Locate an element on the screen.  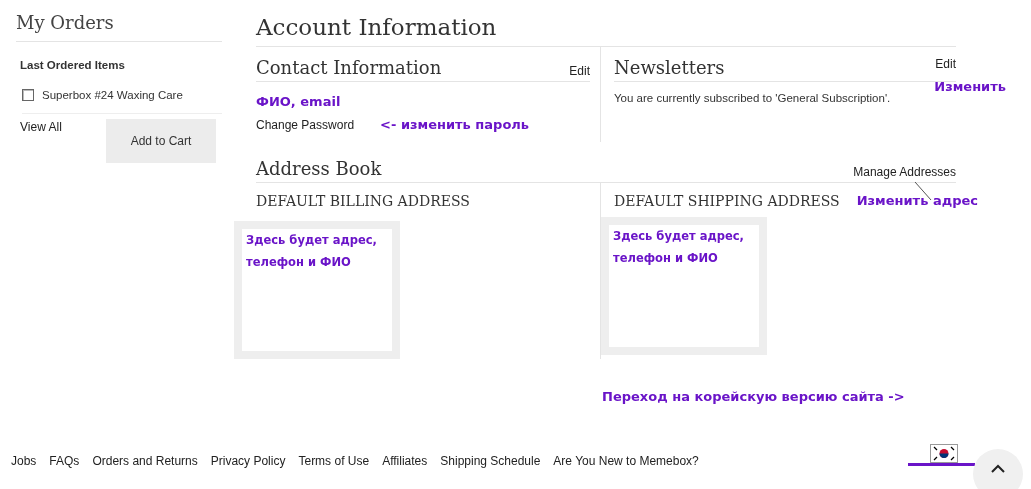
footer-link: Are You New to Memebox? is located at coordinates (626, 461).